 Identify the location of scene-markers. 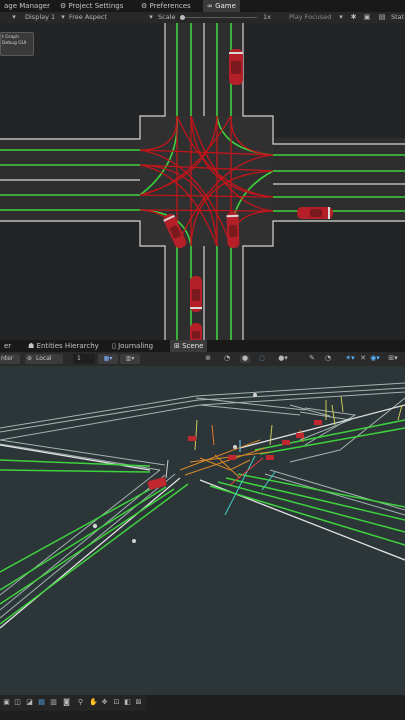
(174, 468).